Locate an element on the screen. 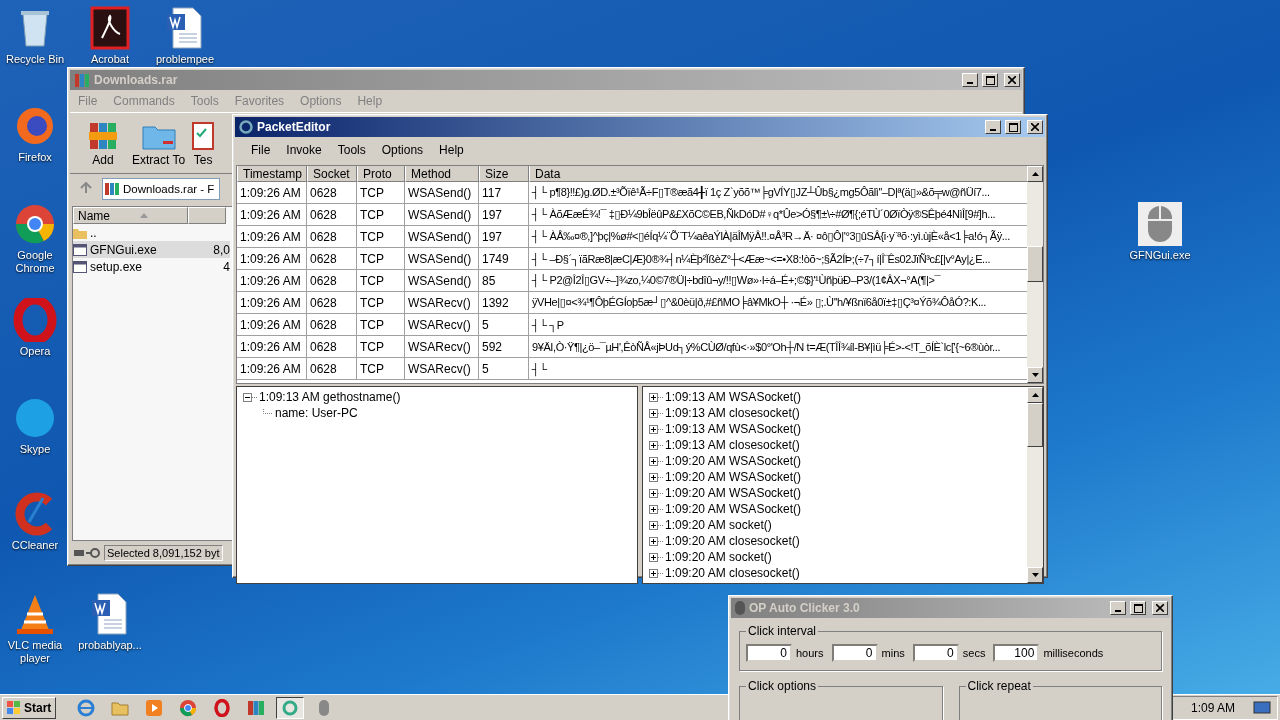 The width and height of the screenshot is (1280, 720). collapse-minus-icon is located at coordinates (250, 397).